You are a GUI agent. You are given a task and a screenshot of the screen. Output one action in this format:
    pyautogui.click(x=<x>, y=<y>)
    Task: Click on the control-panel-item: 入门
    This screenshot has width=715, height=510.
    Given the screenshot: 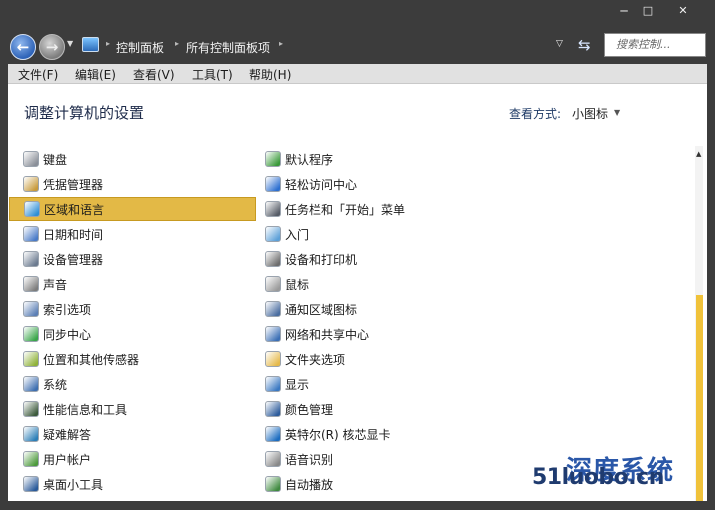 What is the action you would take?
    pyautogui.click(x=371, y=234)
    